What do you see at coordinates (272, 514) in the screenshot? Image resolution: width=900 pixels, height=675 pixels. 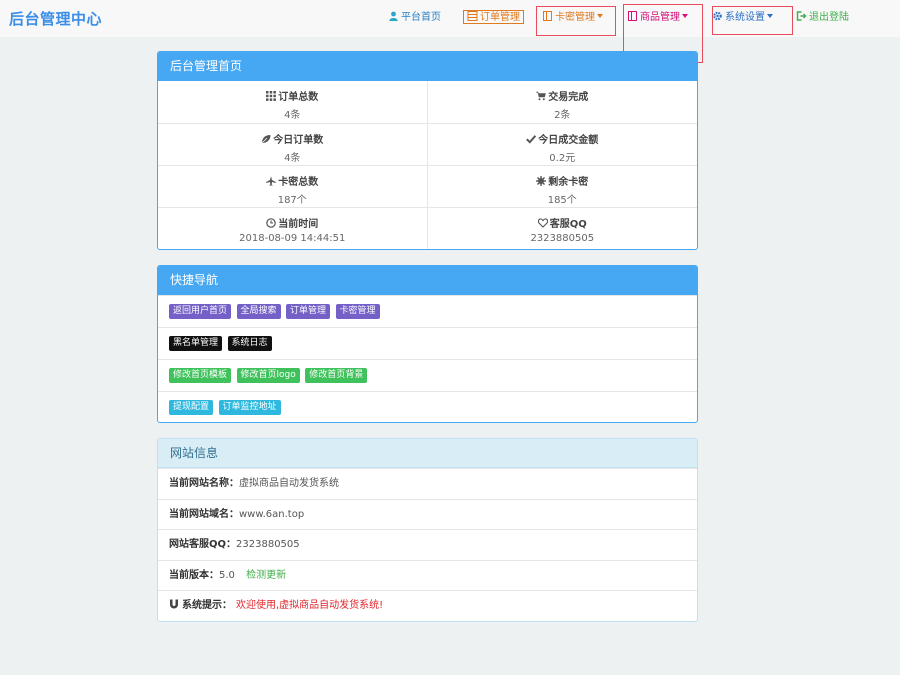 I see `site-domain-value: www.6an.top` at bounding box center [272, 514].